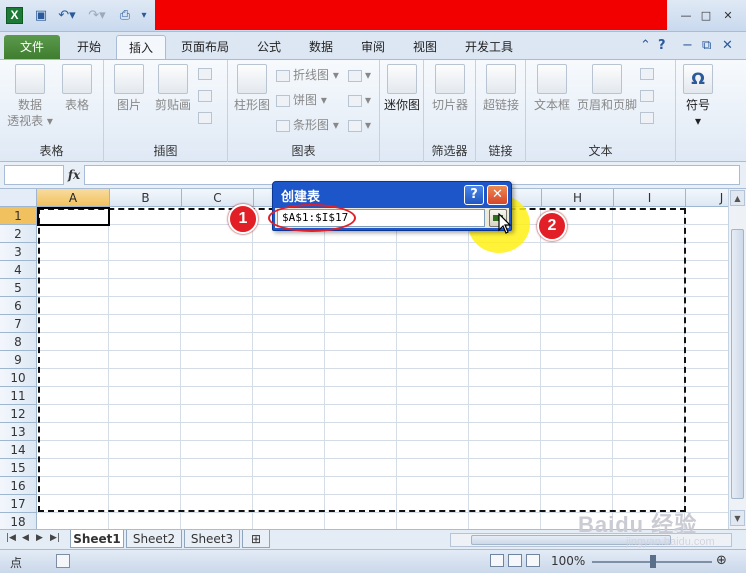 This screenshot has width=746, height=573. I want to click on row-header-13: 13, so click(18, 432).